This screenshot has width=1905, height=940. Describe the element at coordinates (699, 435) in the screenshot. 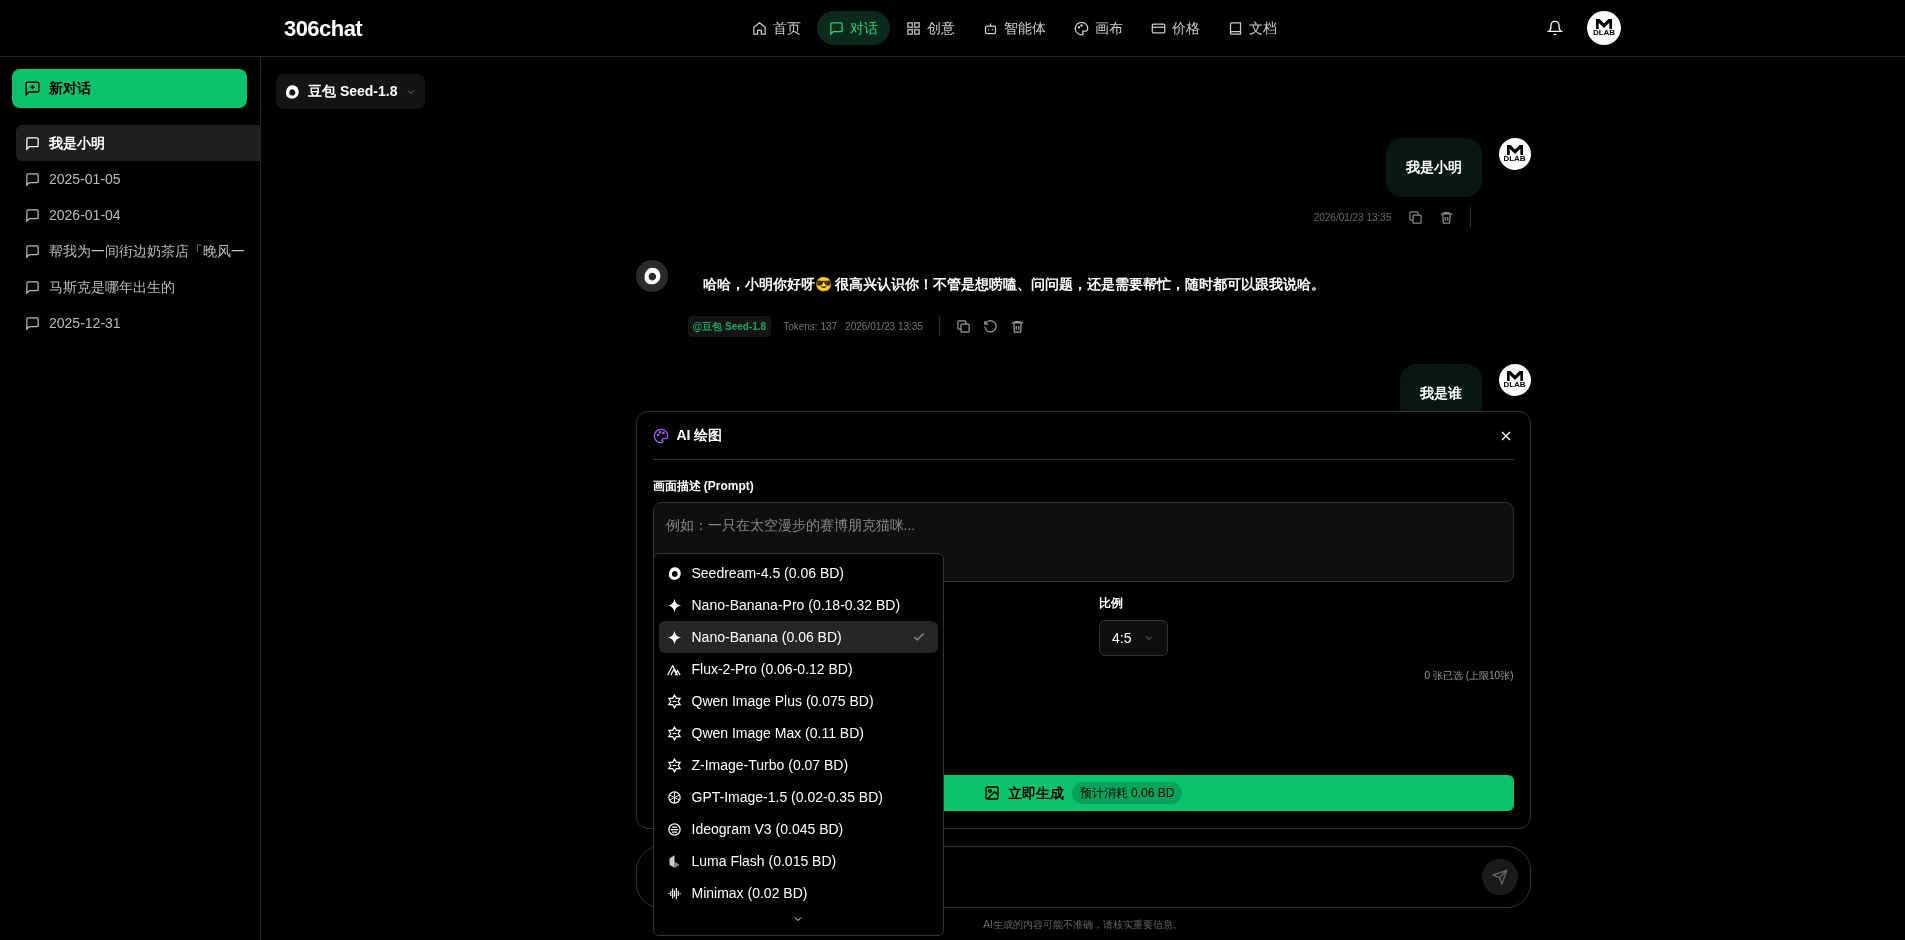

I see `dialog-title: AI 绘图` at that location.